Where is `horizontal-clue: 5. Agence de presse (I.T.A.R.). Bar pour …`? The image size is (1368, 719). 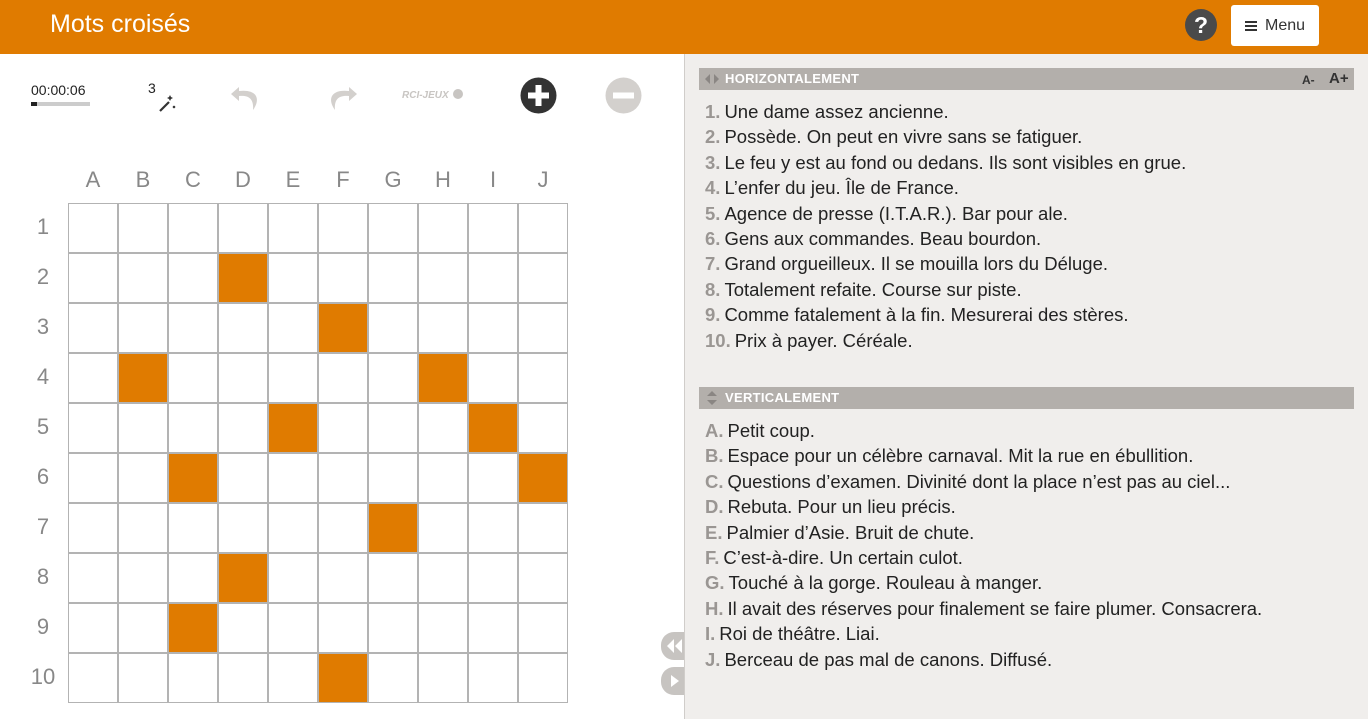
horizontal-clue: 5. Agence de presse (I.T.A.R.). Bar pour … is located at coordinates (886, 214).